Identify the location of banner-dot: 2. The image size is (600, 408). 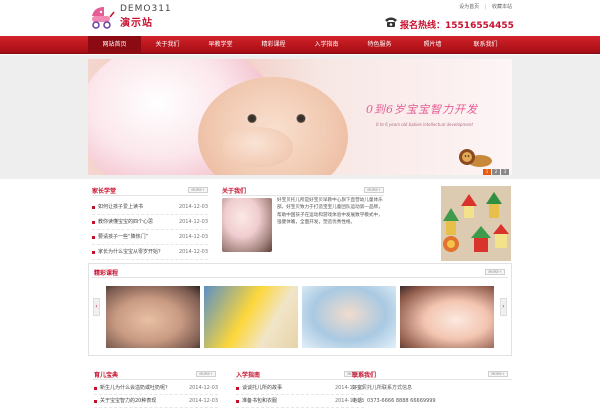
(496, 172).